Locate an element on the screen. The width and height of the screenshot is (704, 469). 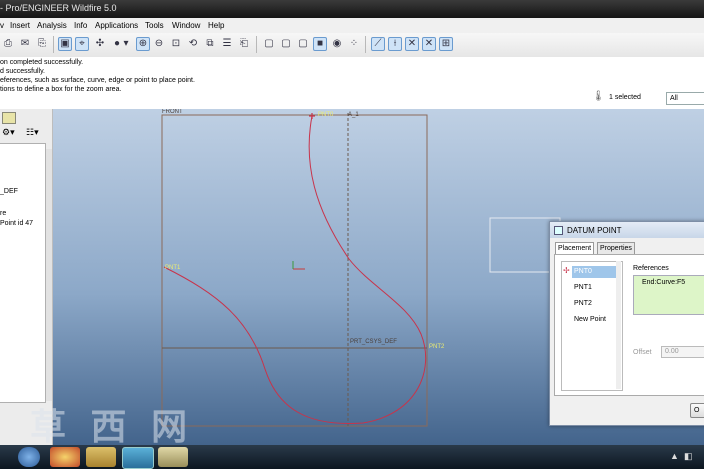
point-item: PNT0 is located at coordinates (583, 271).